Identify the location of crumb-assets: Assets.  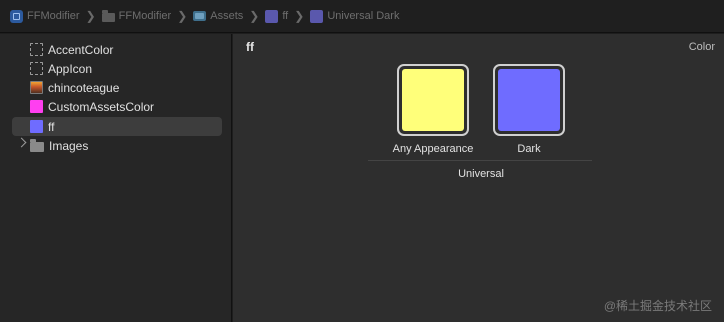
(218, 16).